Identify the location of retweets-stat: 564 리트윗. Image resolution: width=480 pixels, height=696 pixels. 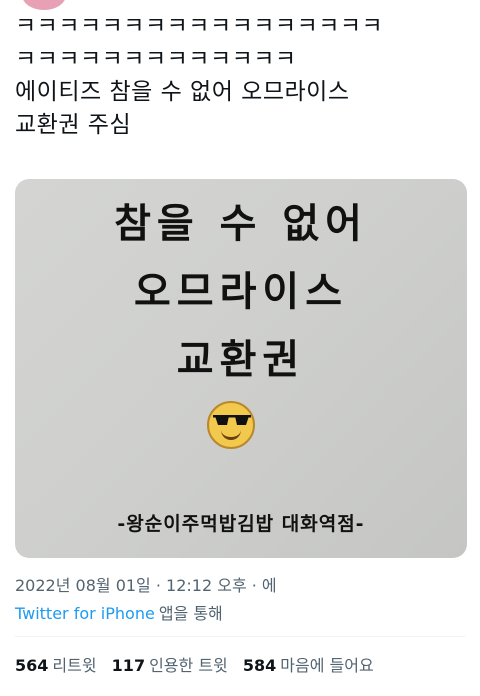
(56, 665).